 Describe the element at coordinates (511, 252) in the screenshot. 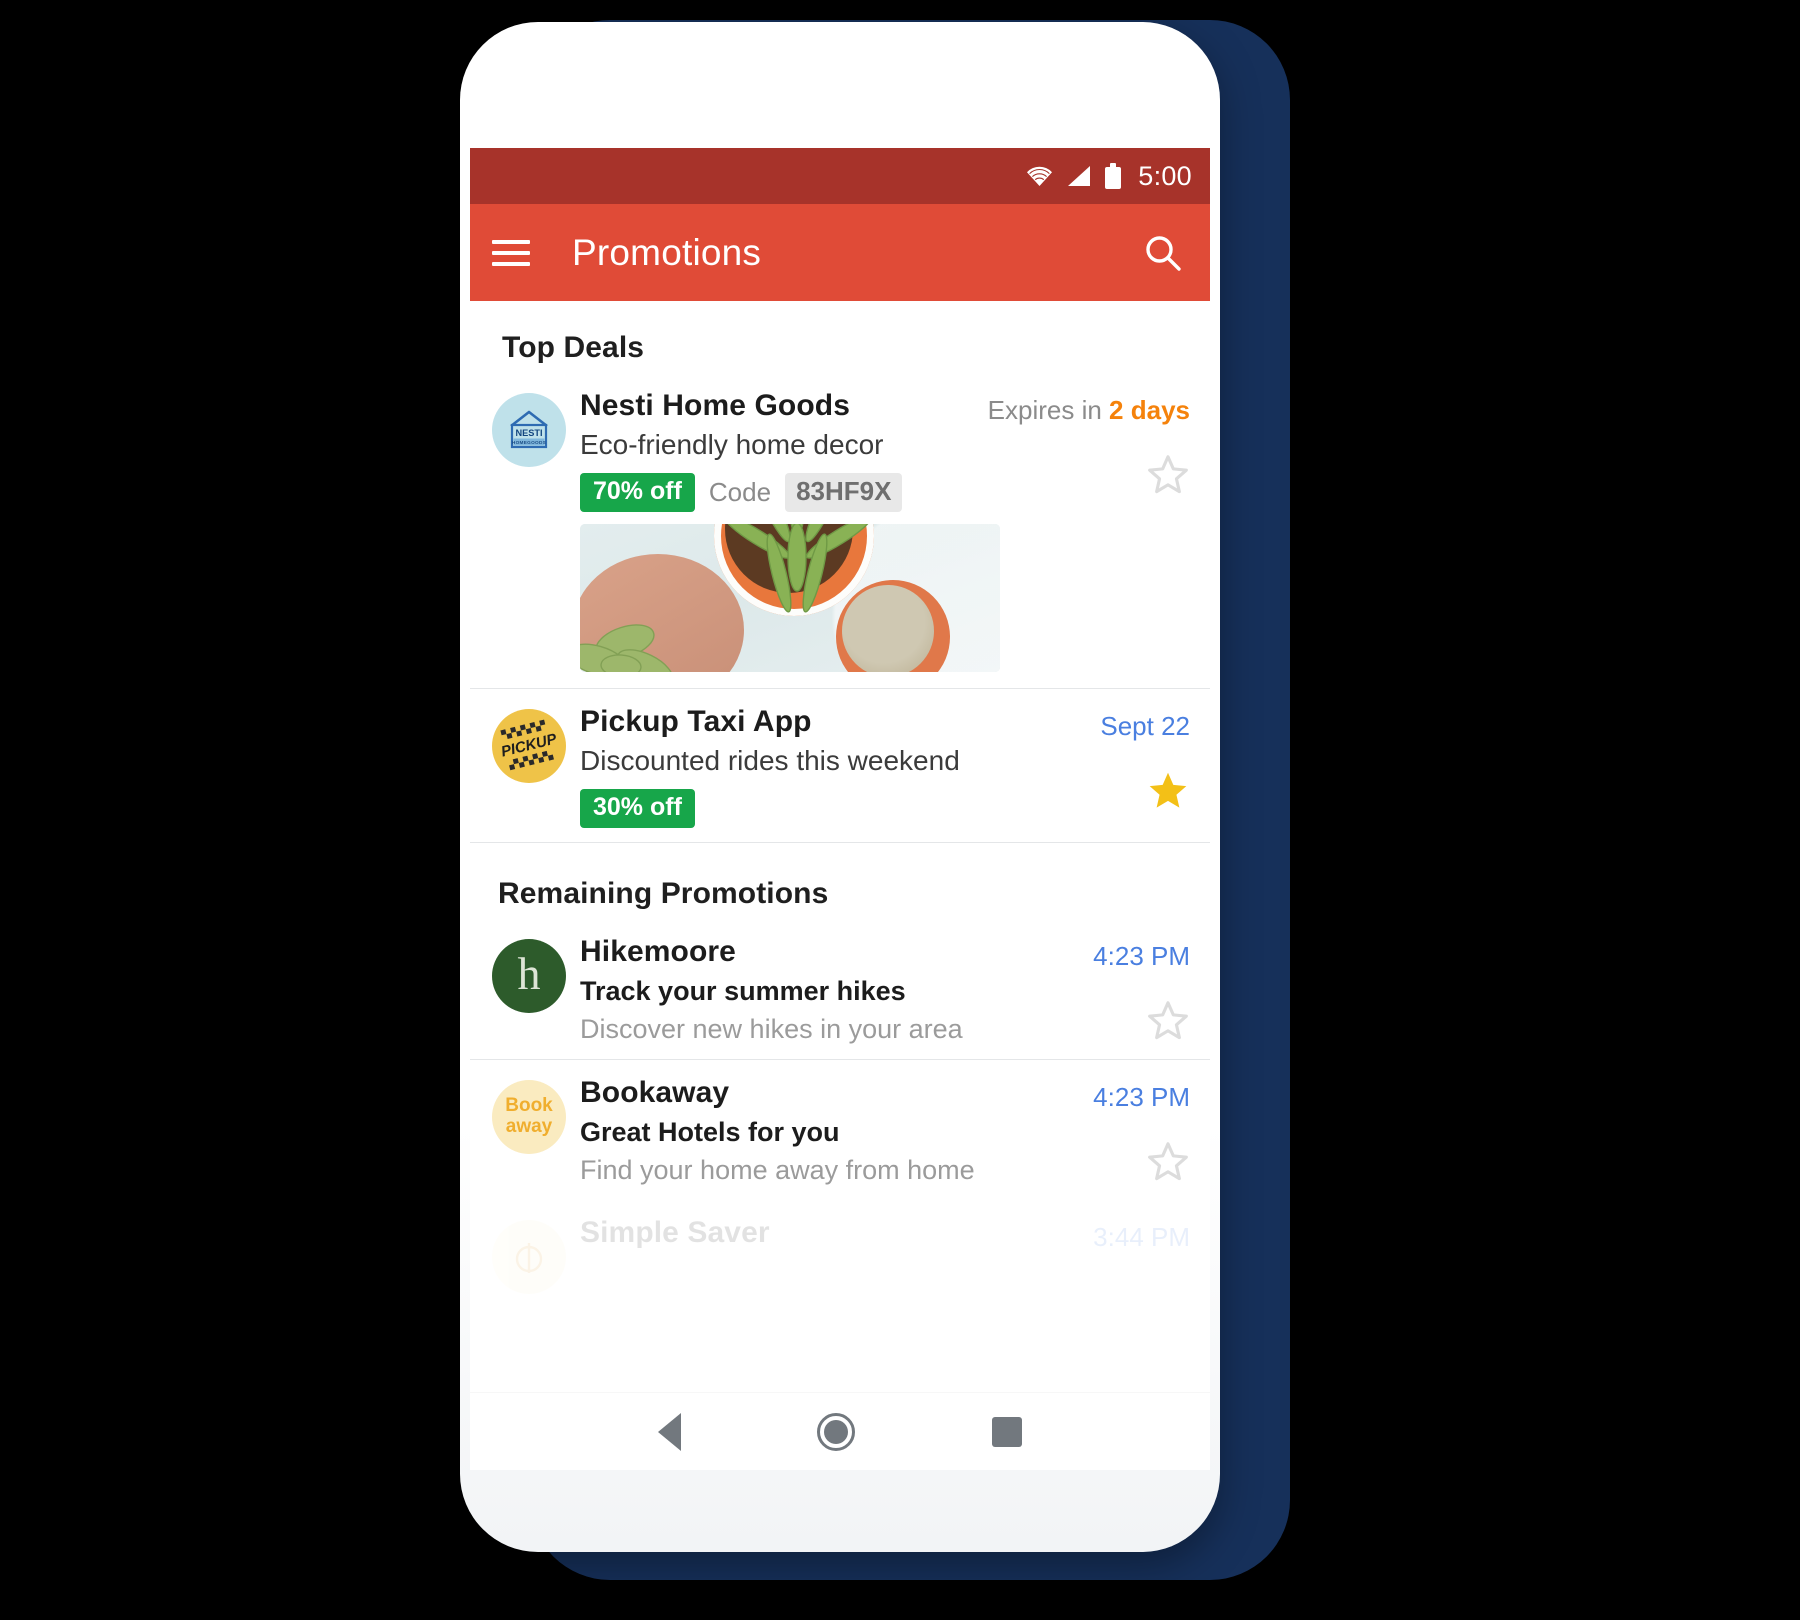

I see `hamburger-menu-icon` at that location.